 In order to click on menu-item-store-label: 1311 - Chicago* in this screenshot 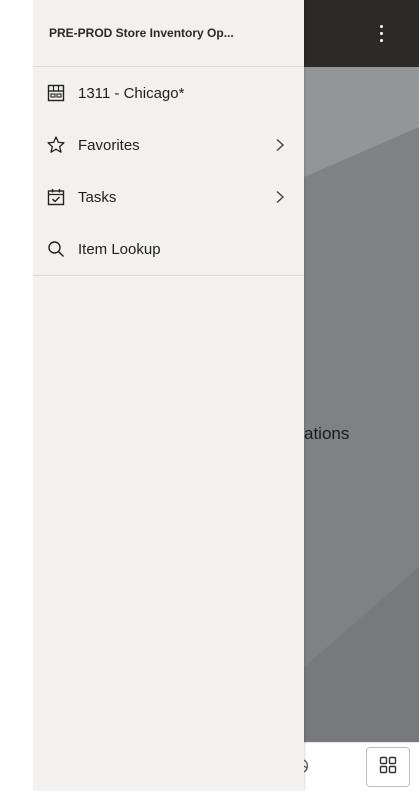, I will do `click(131, 93)`.